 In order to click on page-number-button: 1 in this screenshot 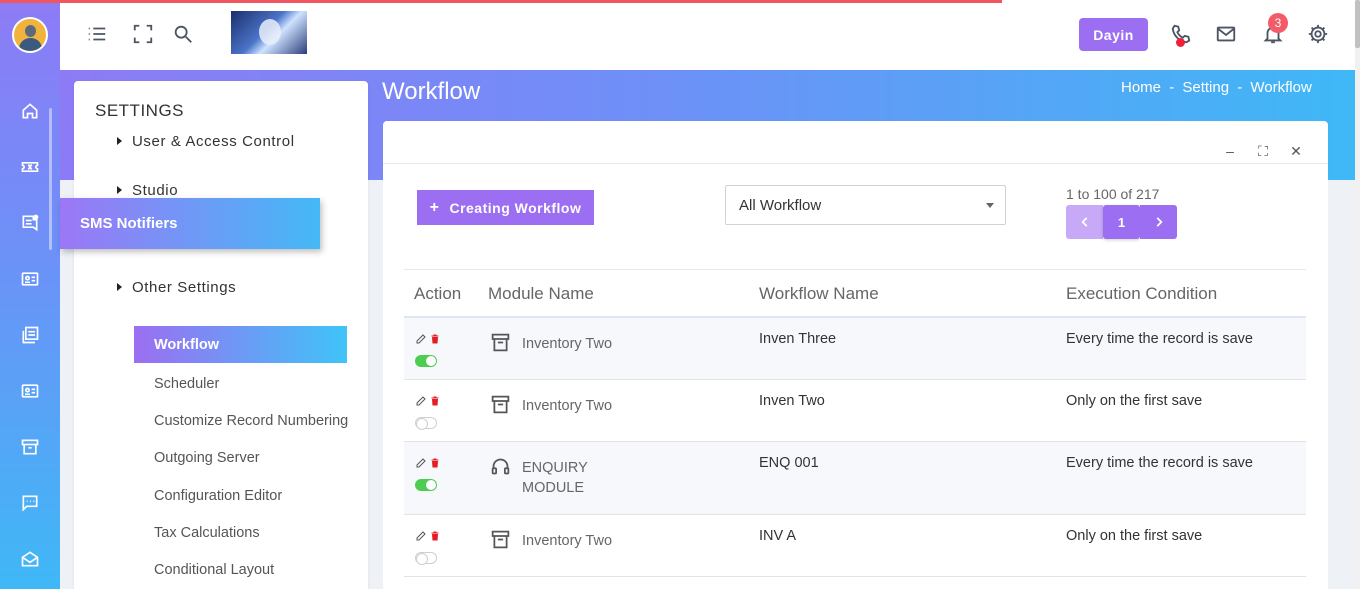, I will do `click(1121, 222)`.